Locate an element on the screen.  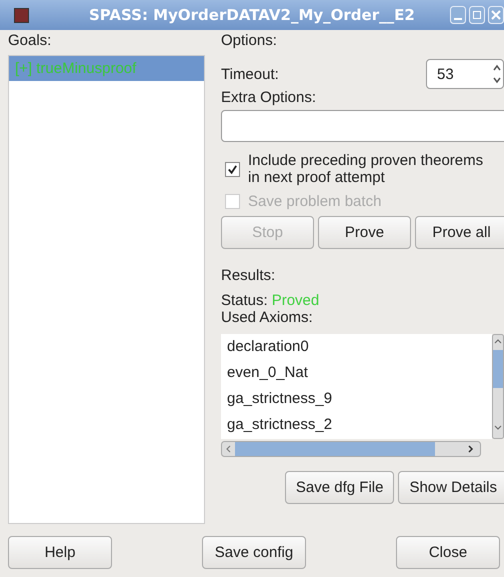
axiom-item: ga_strictness_9 is located at coordinates (359, 399).